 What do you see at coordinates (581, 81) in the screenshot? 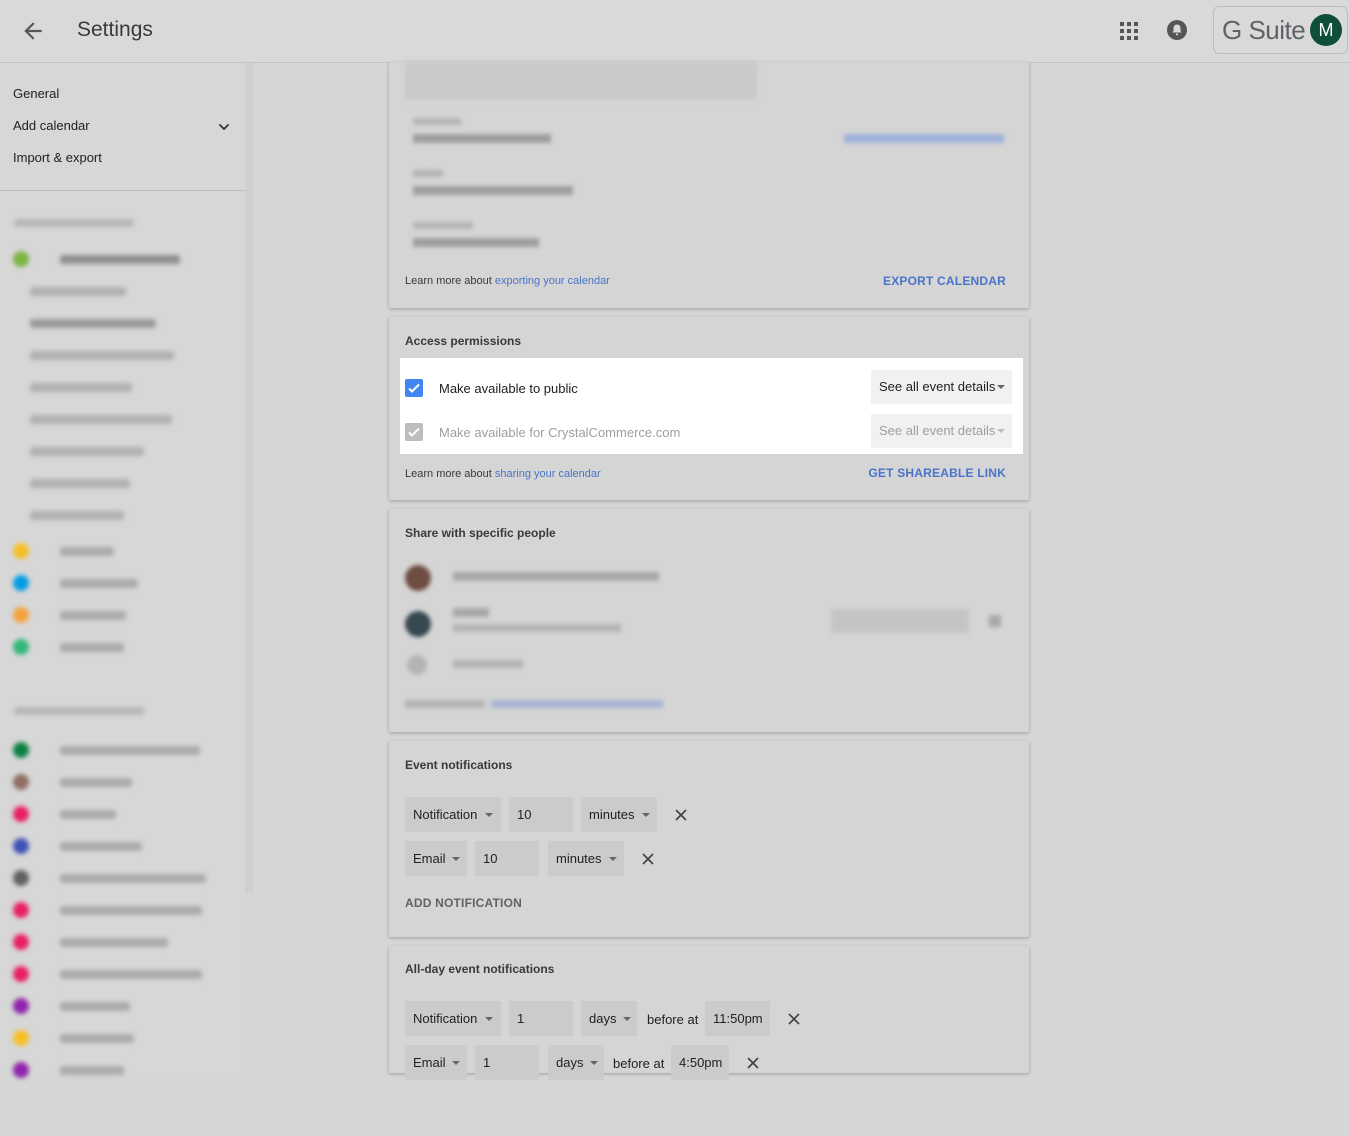
I see `blurred-field` at bounding box center [581, 81].